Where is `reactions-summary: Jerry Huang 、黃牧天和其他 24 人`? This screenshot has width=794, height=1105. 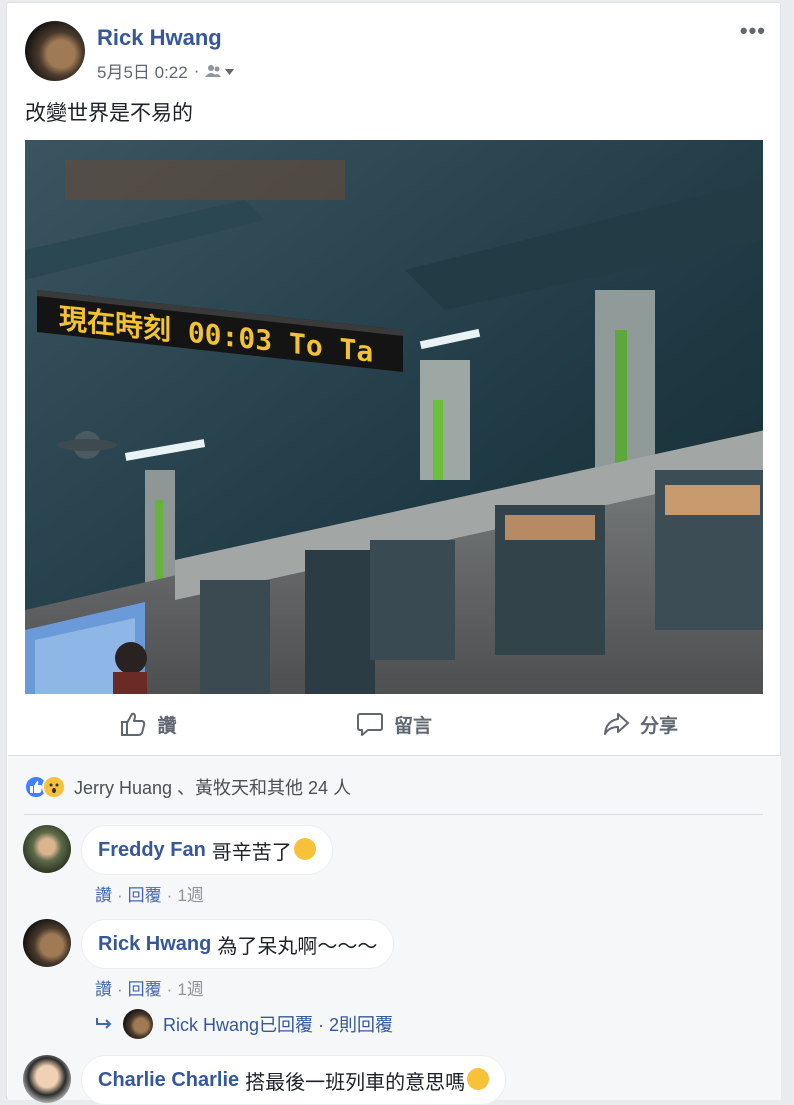
reactions-summary: Jerry Huang 、黃牧天和其他 24 人 is located at coordinates (187, 787).